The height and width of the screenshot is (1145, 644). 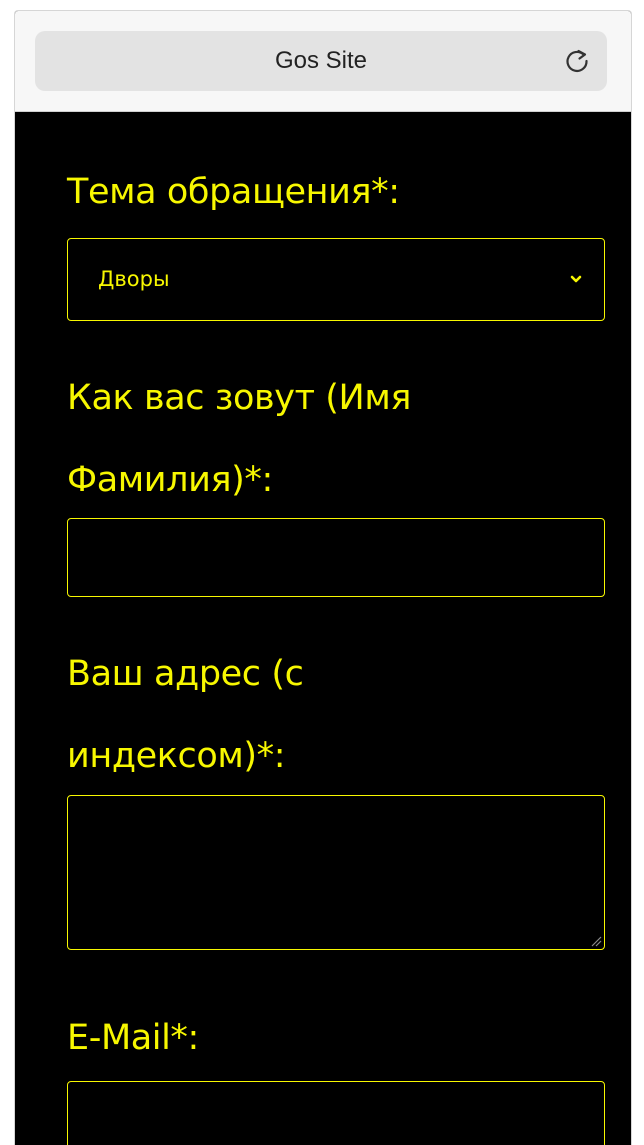 I want to click on name-input, so click(x=336, y=557).